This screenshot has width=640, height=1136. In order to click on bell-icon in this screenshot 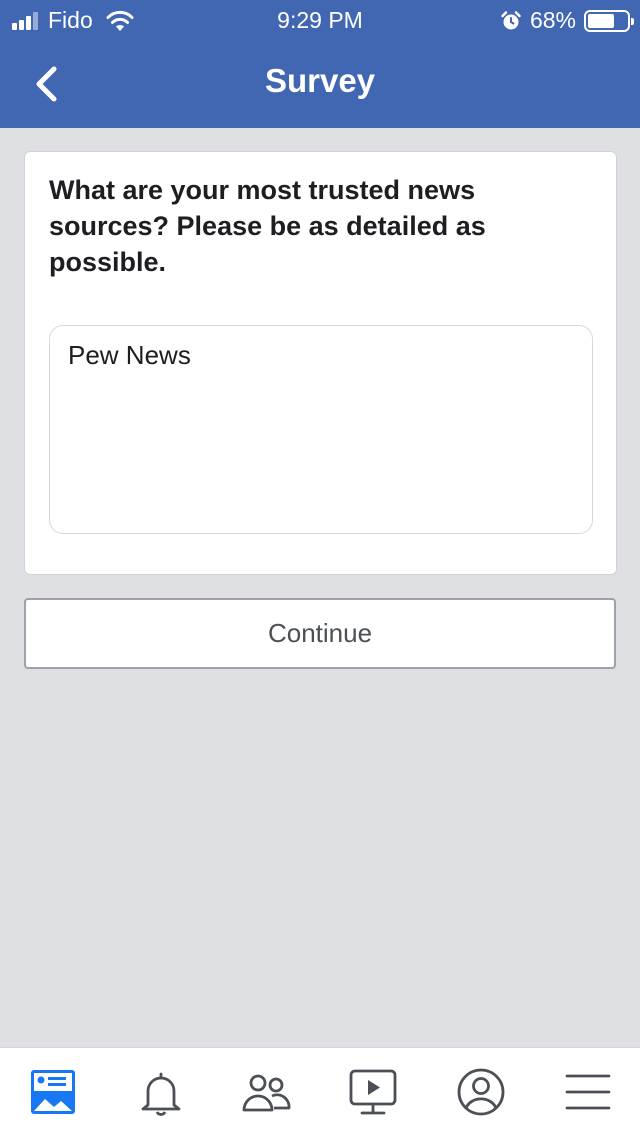, I will do `click(161, 1094)`.